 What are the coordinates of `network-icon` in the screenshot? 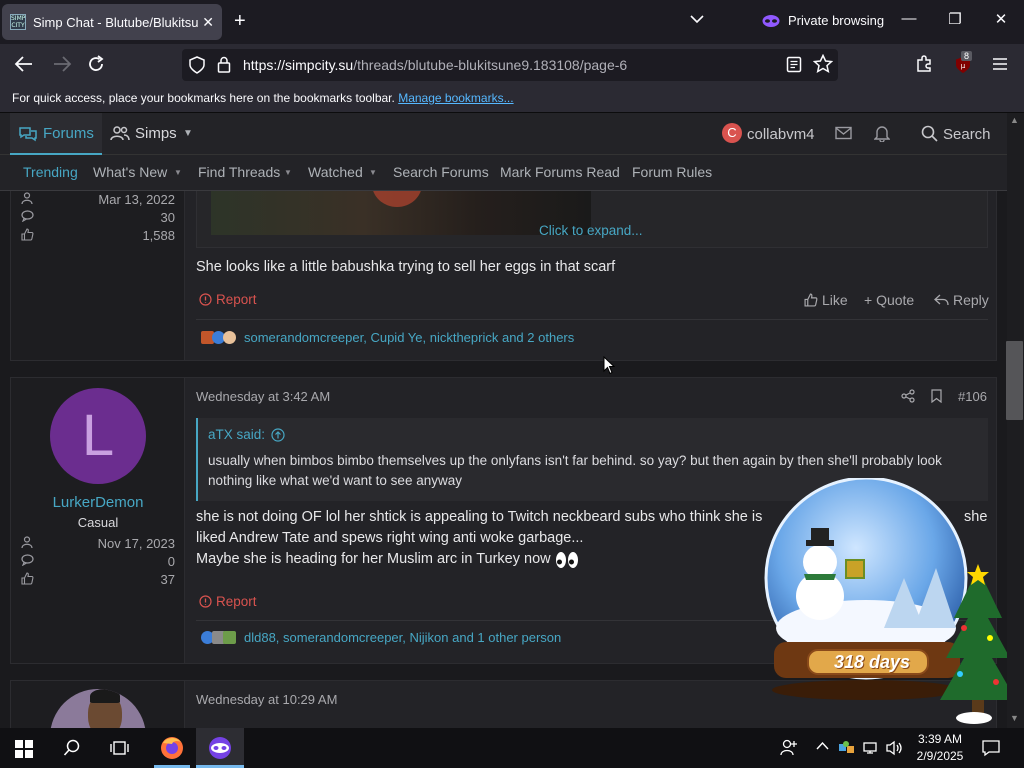 It's located at (871, 748).